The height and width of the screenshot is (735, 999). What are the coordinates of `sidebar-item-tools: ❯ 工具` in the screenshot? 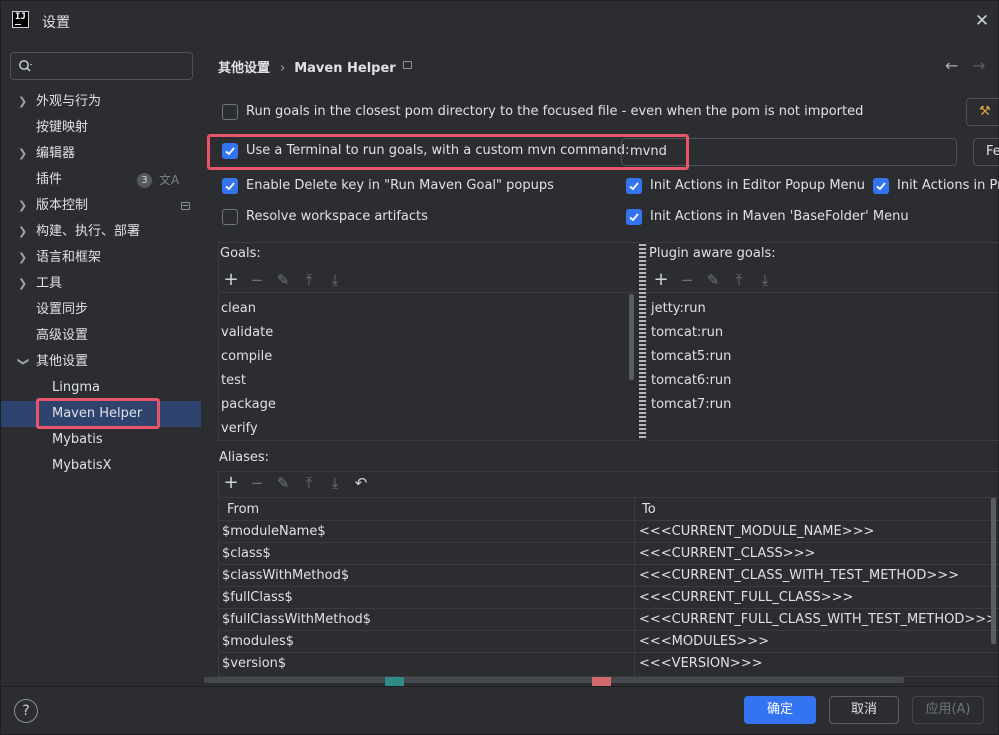 It's located at (101, 284).